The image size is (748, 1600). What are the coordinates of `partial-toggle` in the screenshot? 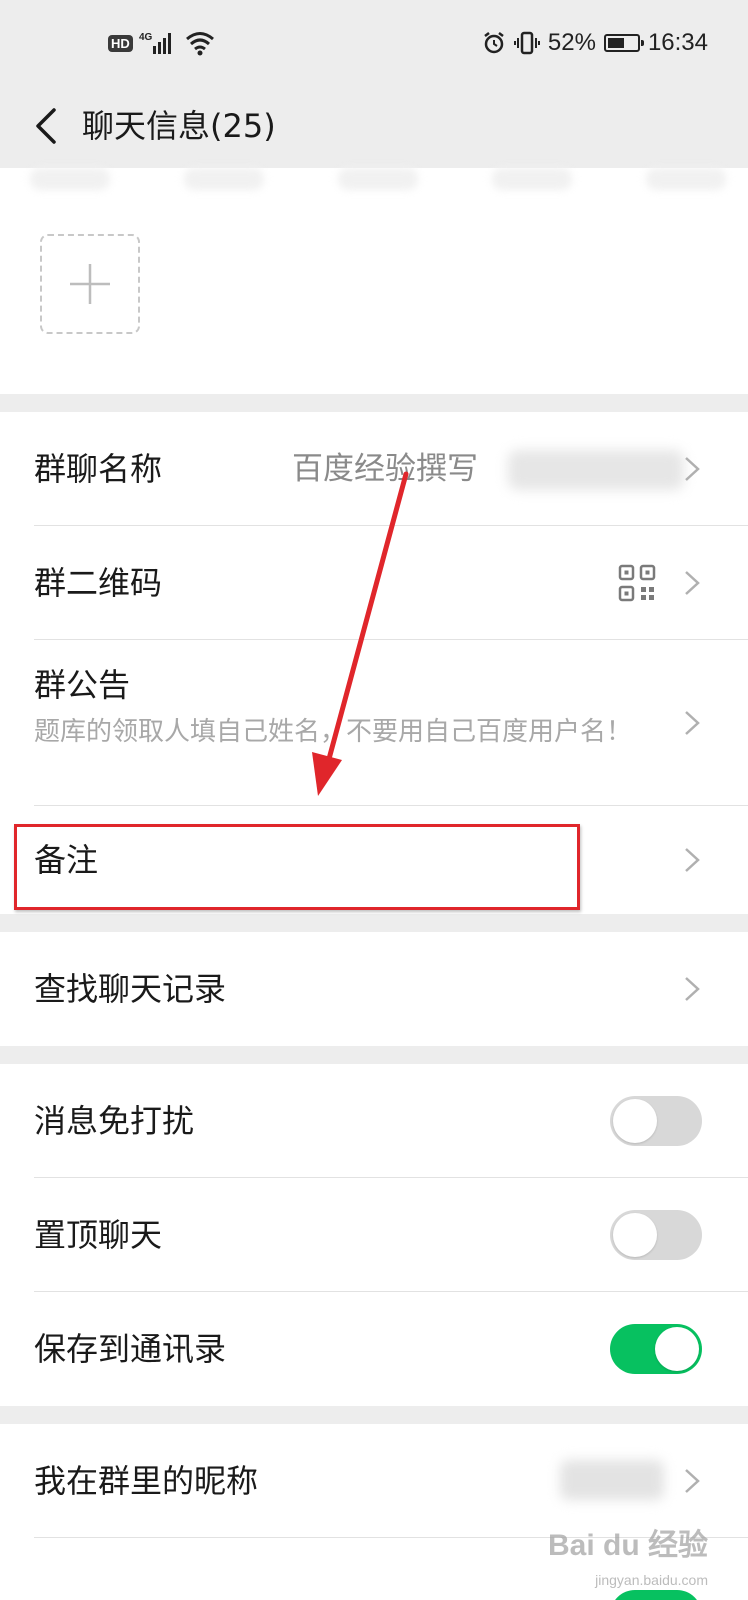 It's located at (656, 1595).